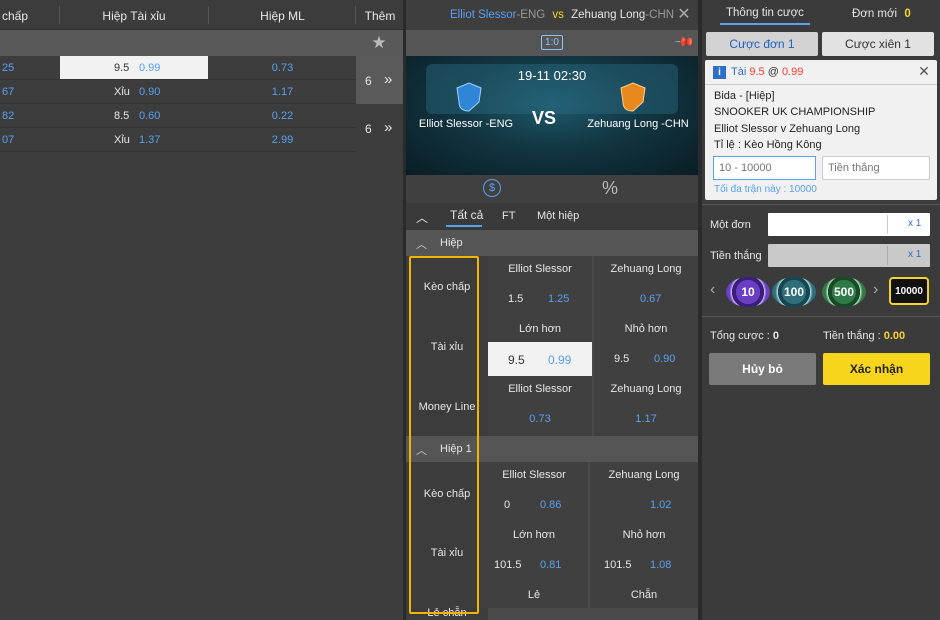  I want to click on section-title: Hiệp, so click(451, 243).